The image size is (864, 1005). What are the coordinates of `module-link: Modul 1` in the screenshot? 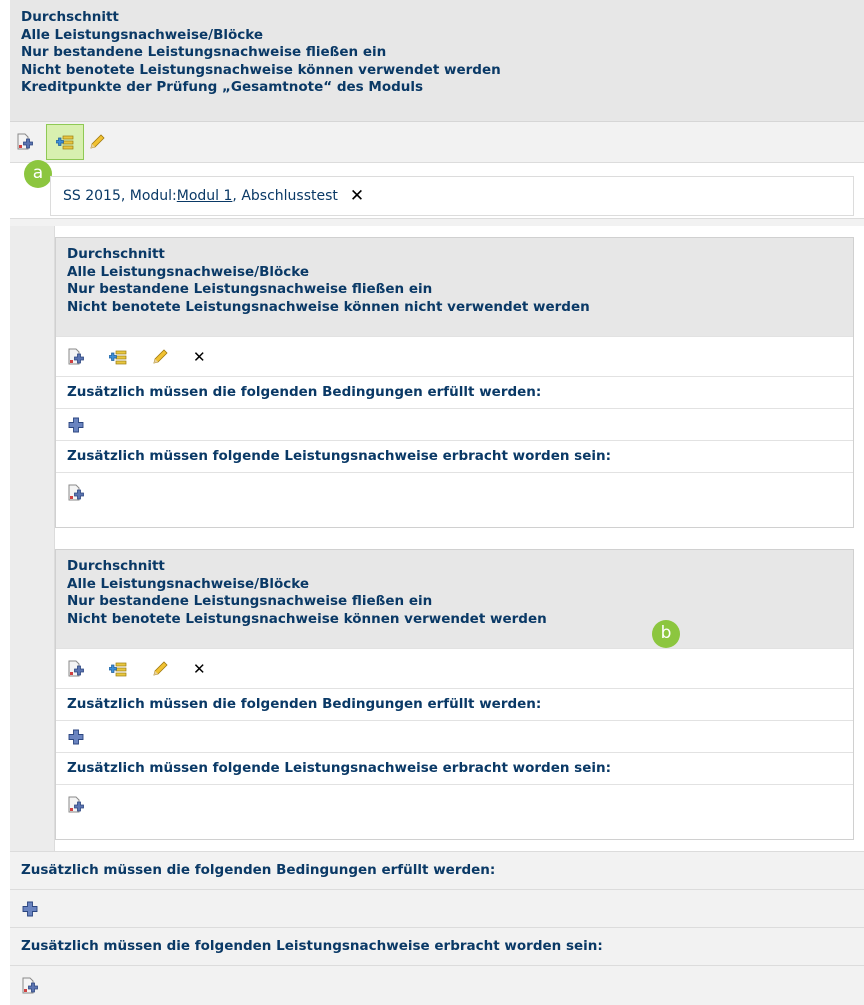 It's located at (205, 196).